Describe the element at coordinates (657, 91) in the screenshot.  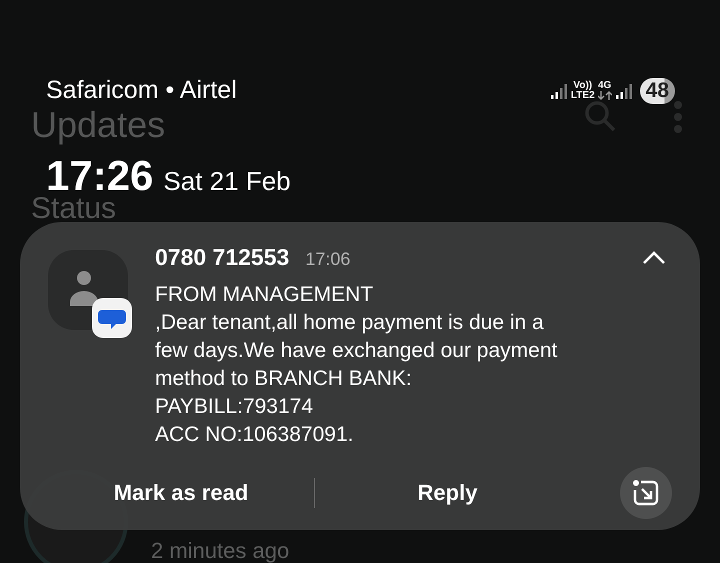
I see `battery-indicator: 48` at that location.